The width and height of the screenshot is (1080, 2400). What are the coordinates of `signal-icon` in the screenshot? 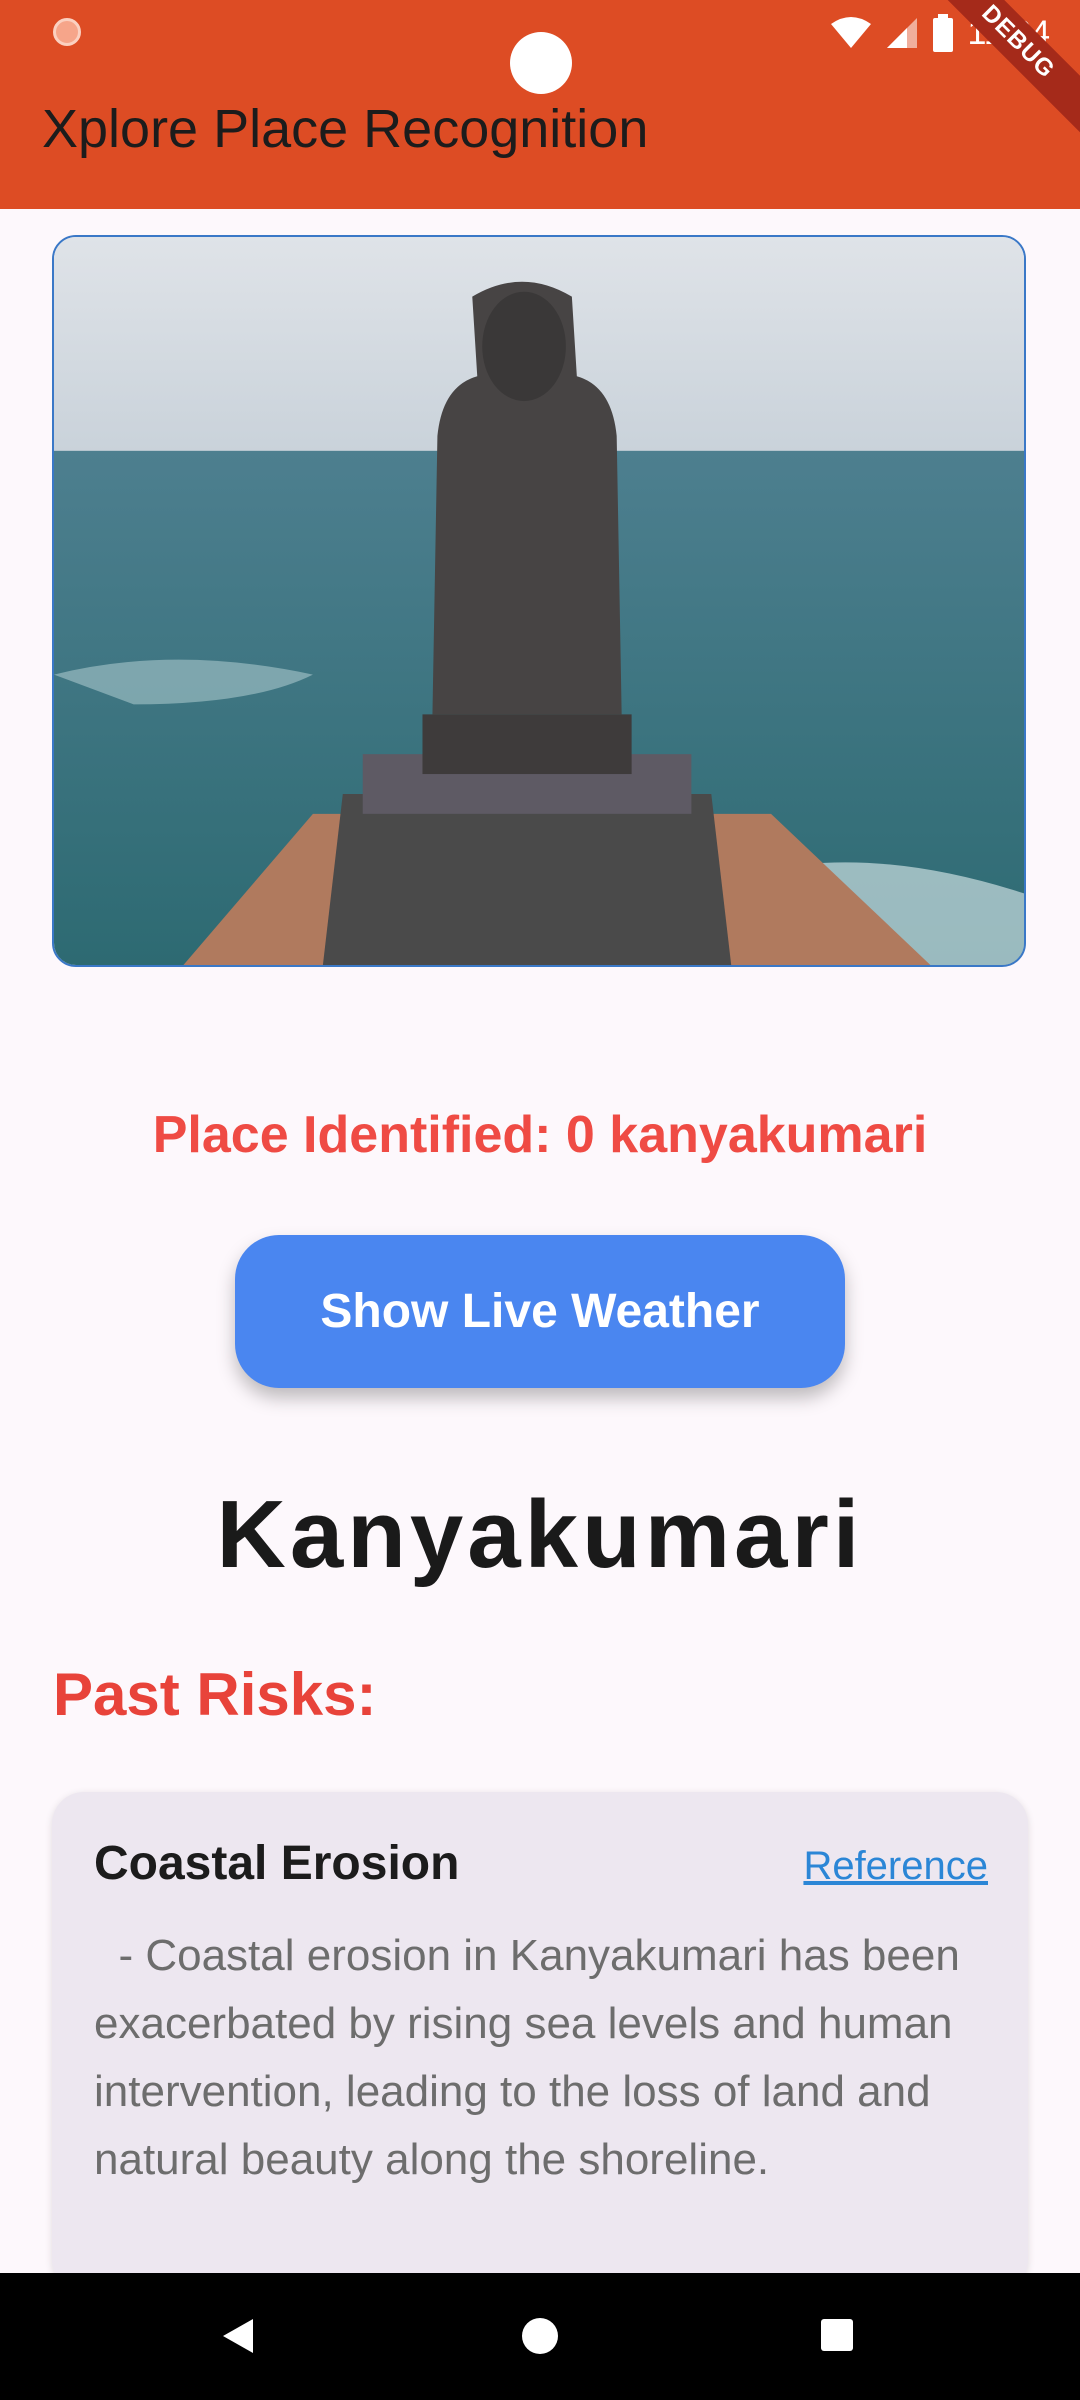 It's located at (902, 33).